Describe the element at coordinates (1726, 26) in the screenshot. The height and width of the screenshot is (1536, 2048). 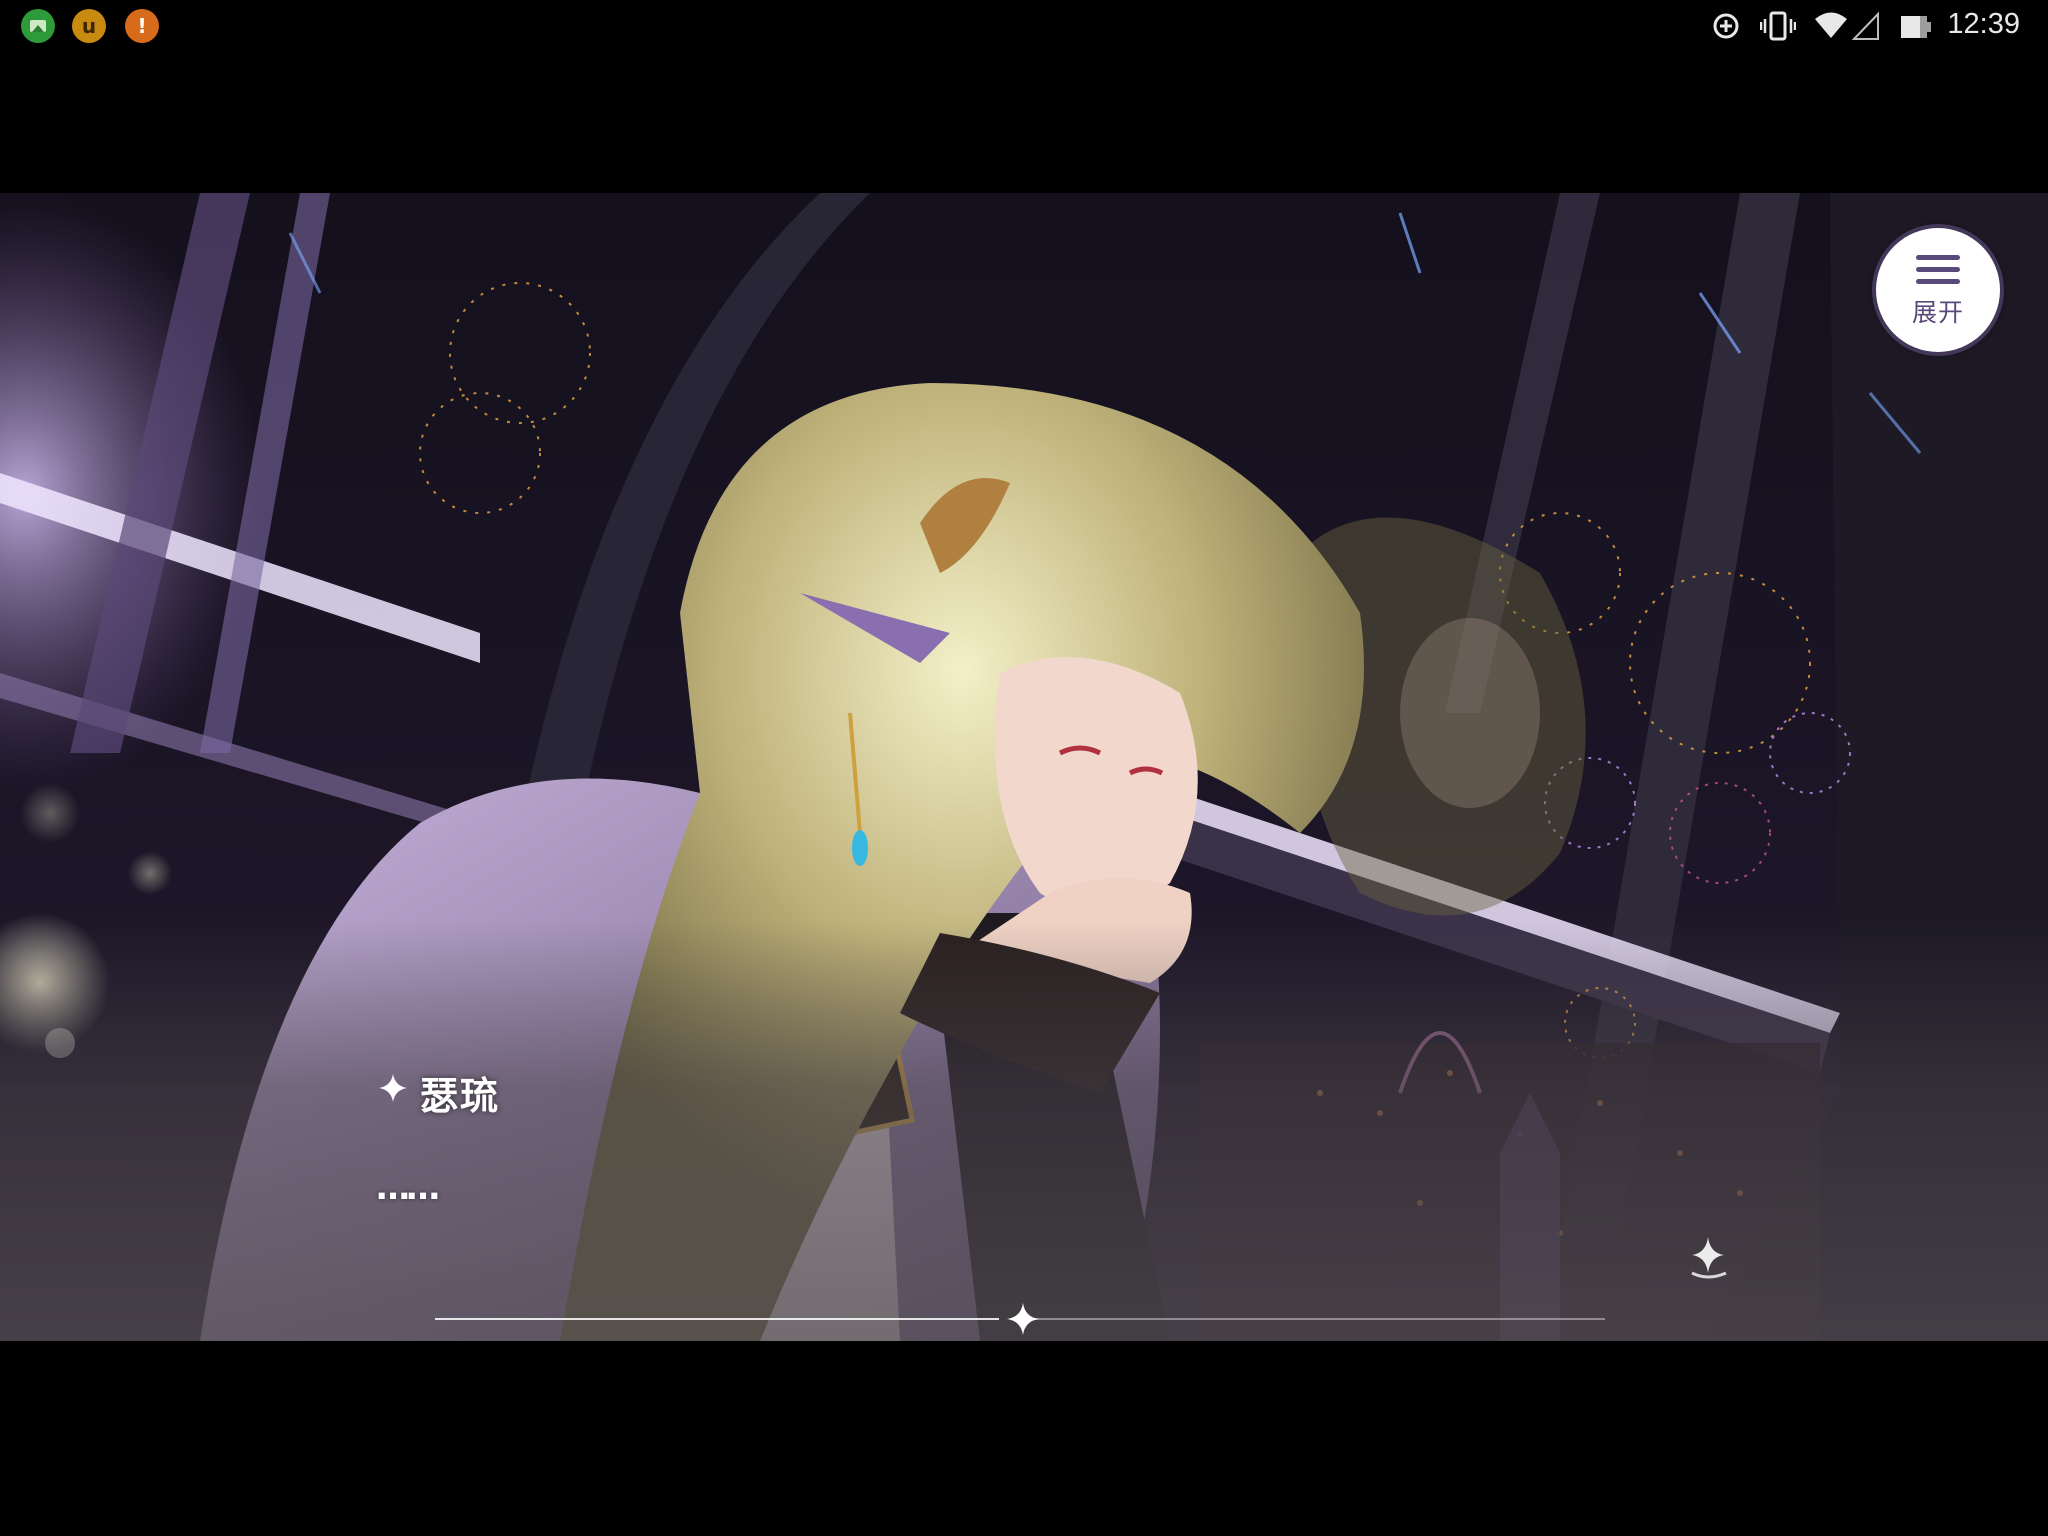
I see `data-saver-icon` at that location.